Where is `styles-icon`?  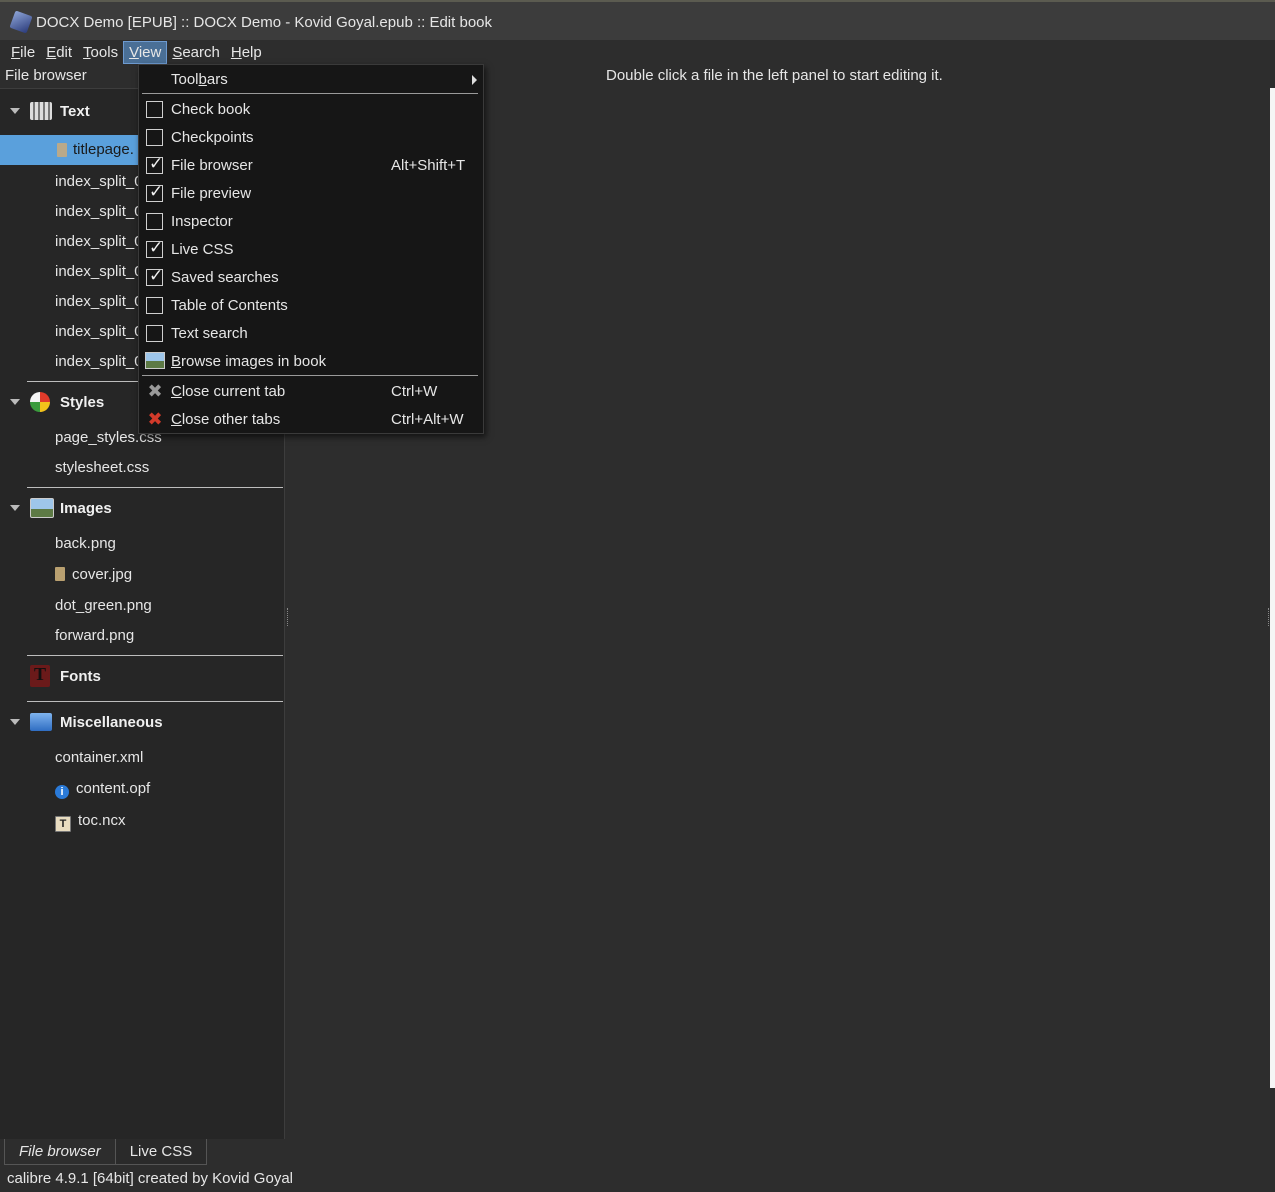
styles-icon is located at coordinates (40, 402).